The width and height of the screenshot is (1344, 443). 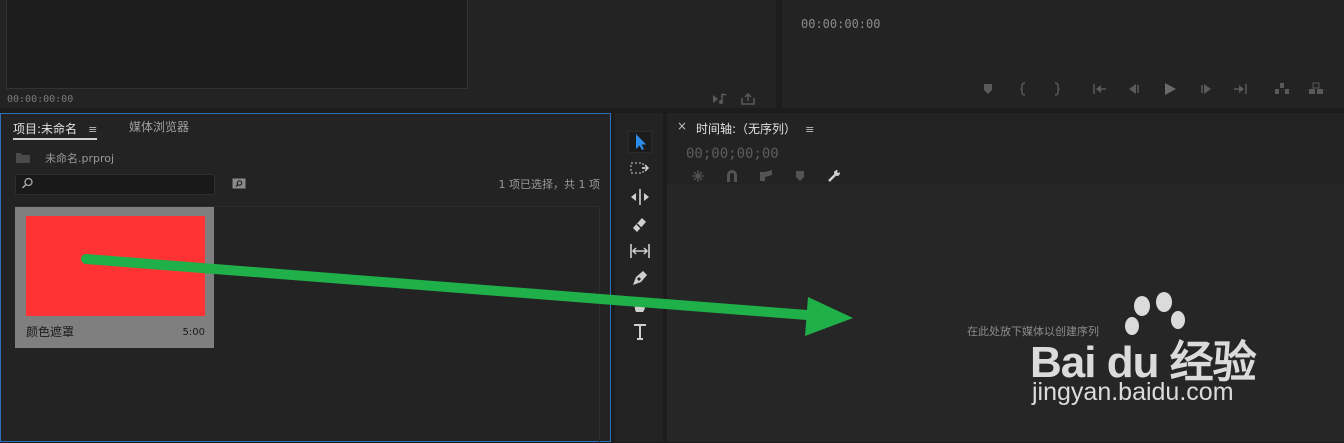 What do you see at coordinates (1133, 392) in the screenshot?
I see `watermark-url: jingyan.baidu.com` at bounding box center [1133, 392].